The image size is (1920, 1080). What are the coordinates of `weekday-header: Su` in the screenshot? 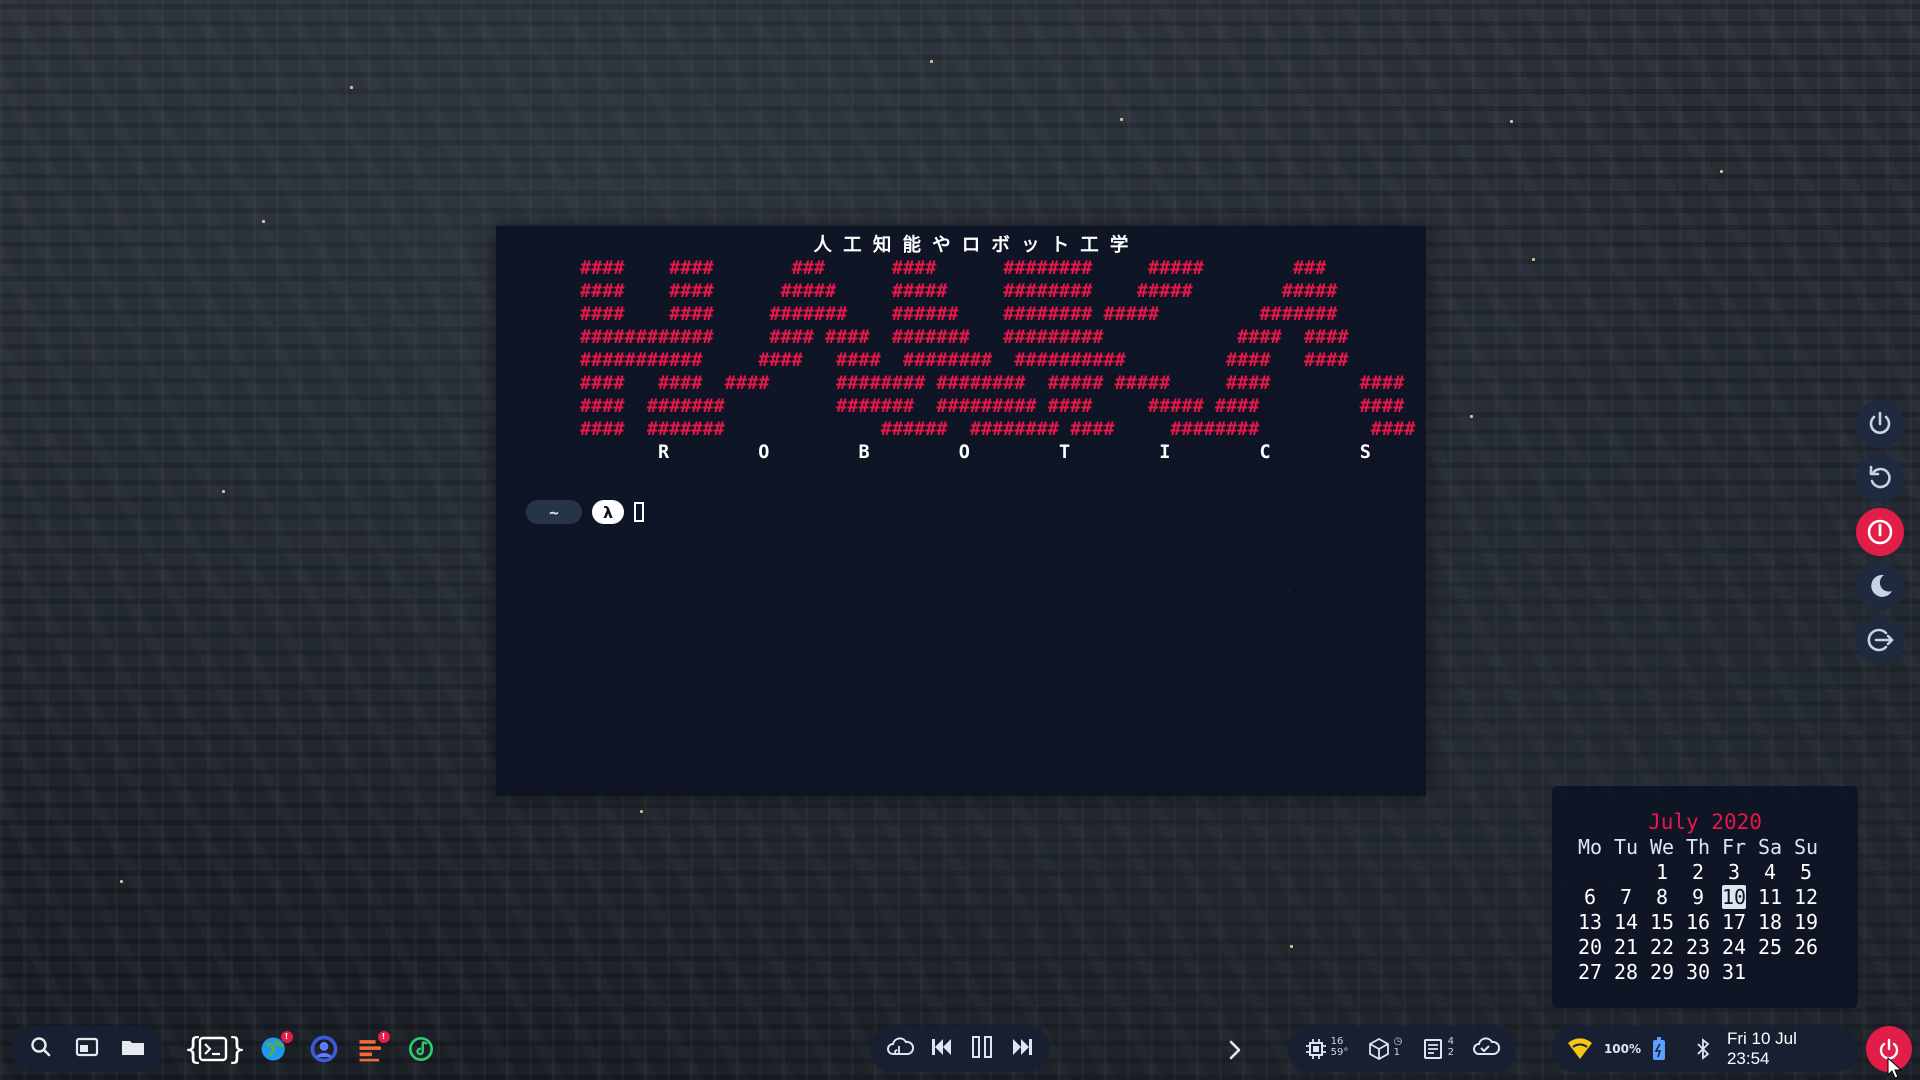 It's located at (1806, 847).